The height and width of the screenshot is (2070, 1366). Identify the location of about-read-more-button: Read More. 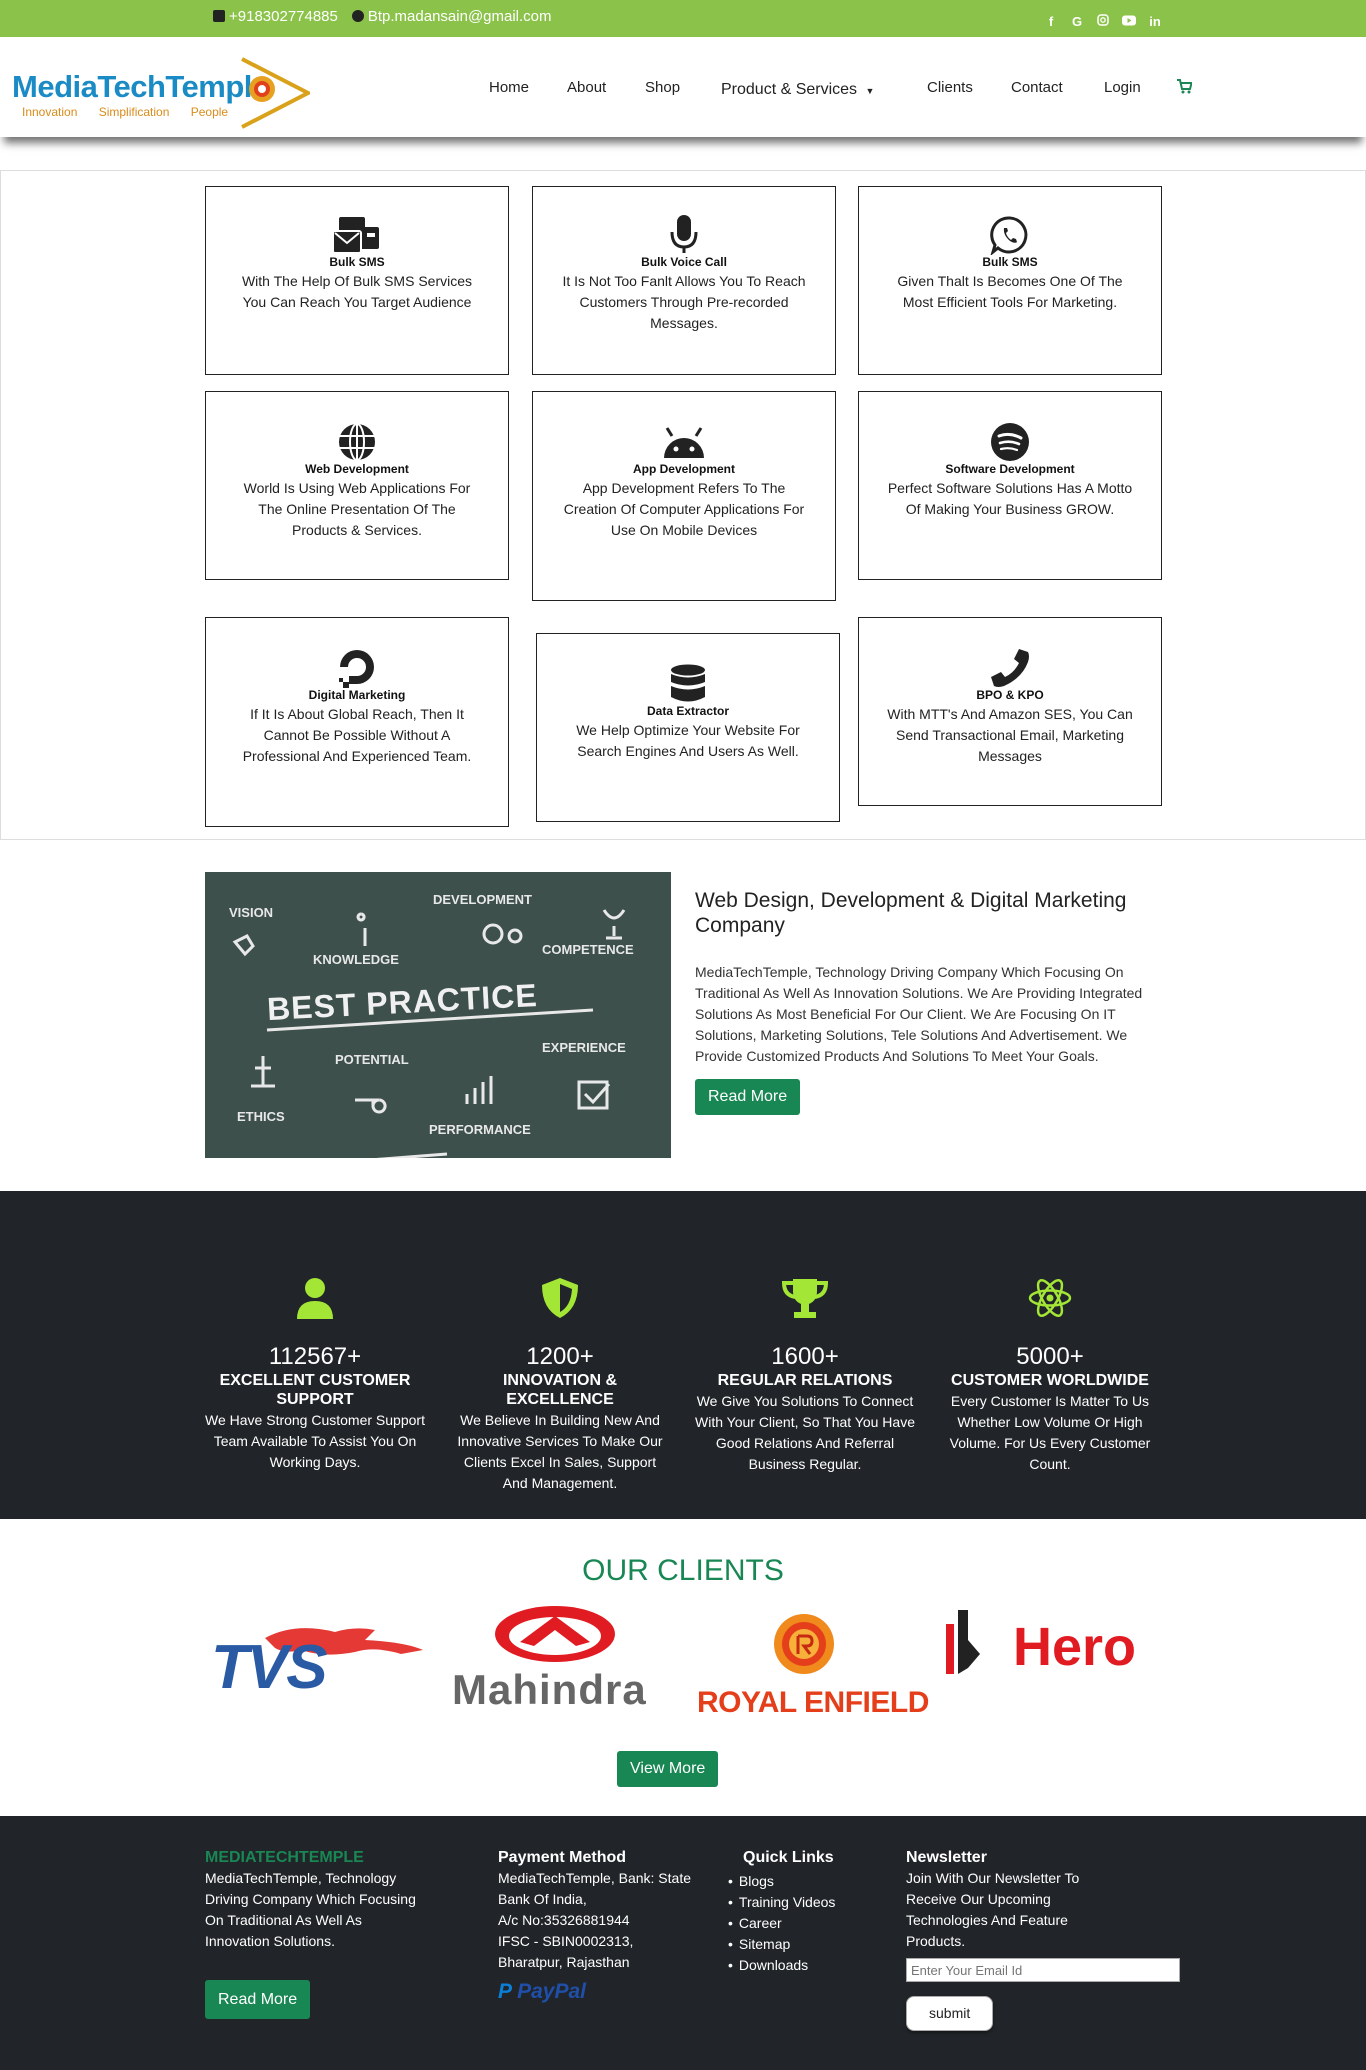
(748, 1097).